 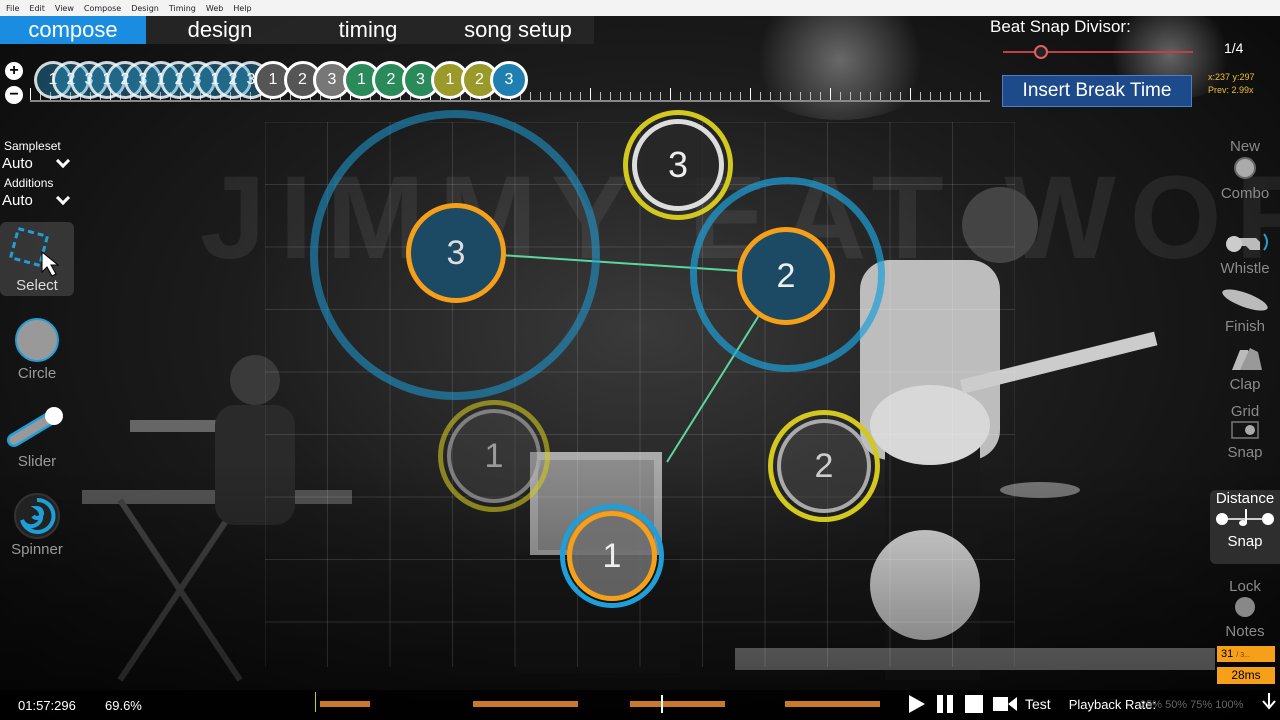 I want to click on hit-circle-selected: 3, so click(x=456, y=253).